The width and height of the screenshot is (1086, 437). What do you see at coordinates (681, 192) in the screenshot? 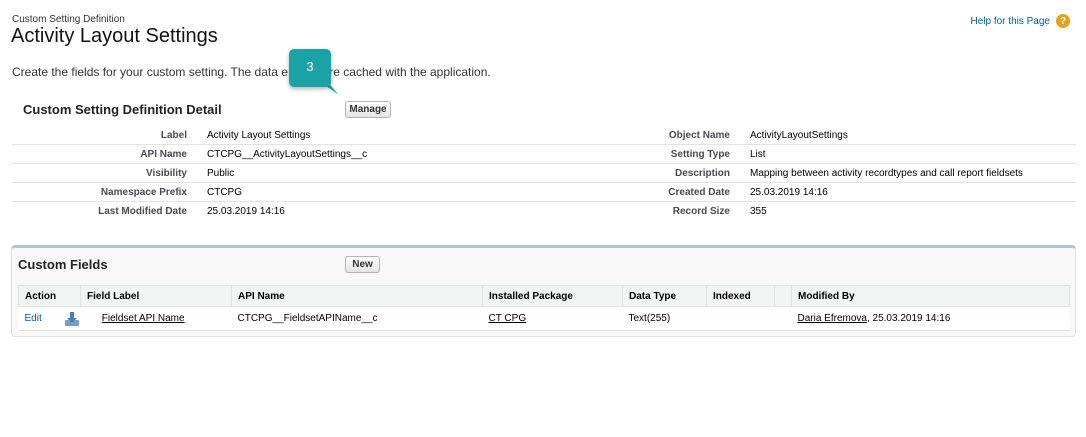
I see `detail-label: Created Date` at bounding box center [681, 192].